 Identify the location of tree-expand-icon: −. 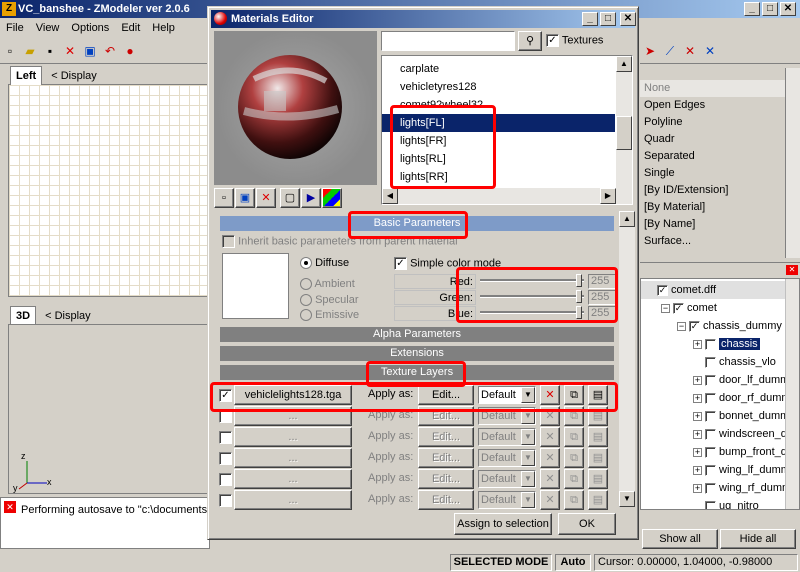
(665, 308).